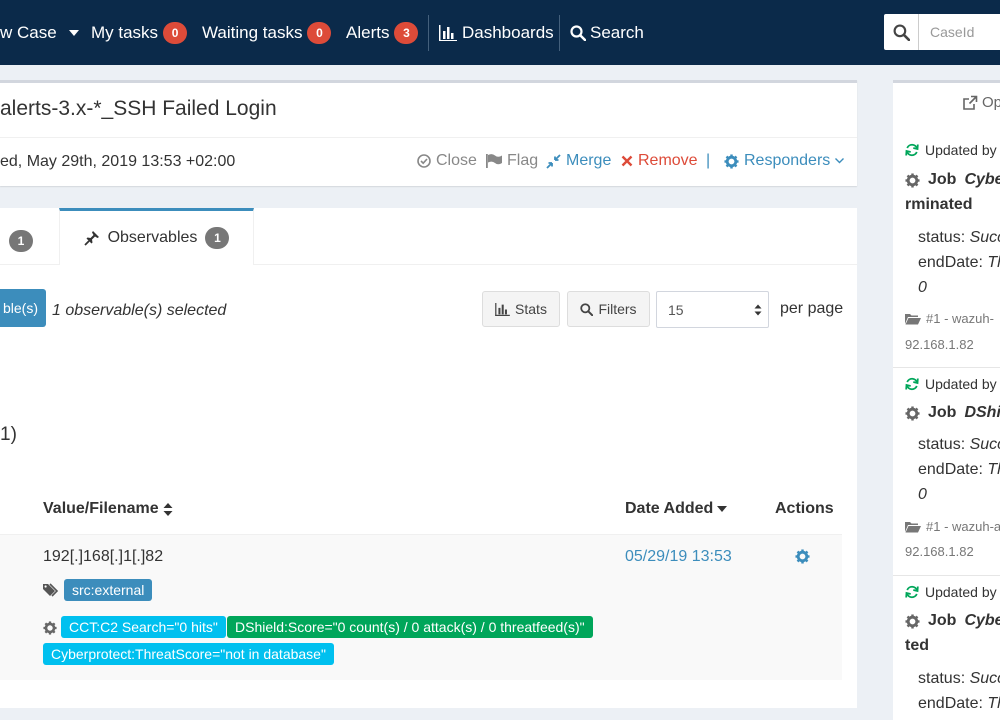  Describe the element at coordinates (143, 627) in the screenshot. I see `report-label-cct: CCT:C2 Search="0 hits"` at that location.